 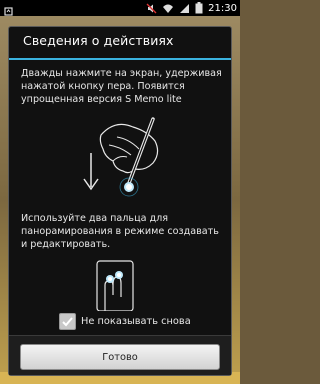 I want to click on signal-icon, so click(x=184, y=9).